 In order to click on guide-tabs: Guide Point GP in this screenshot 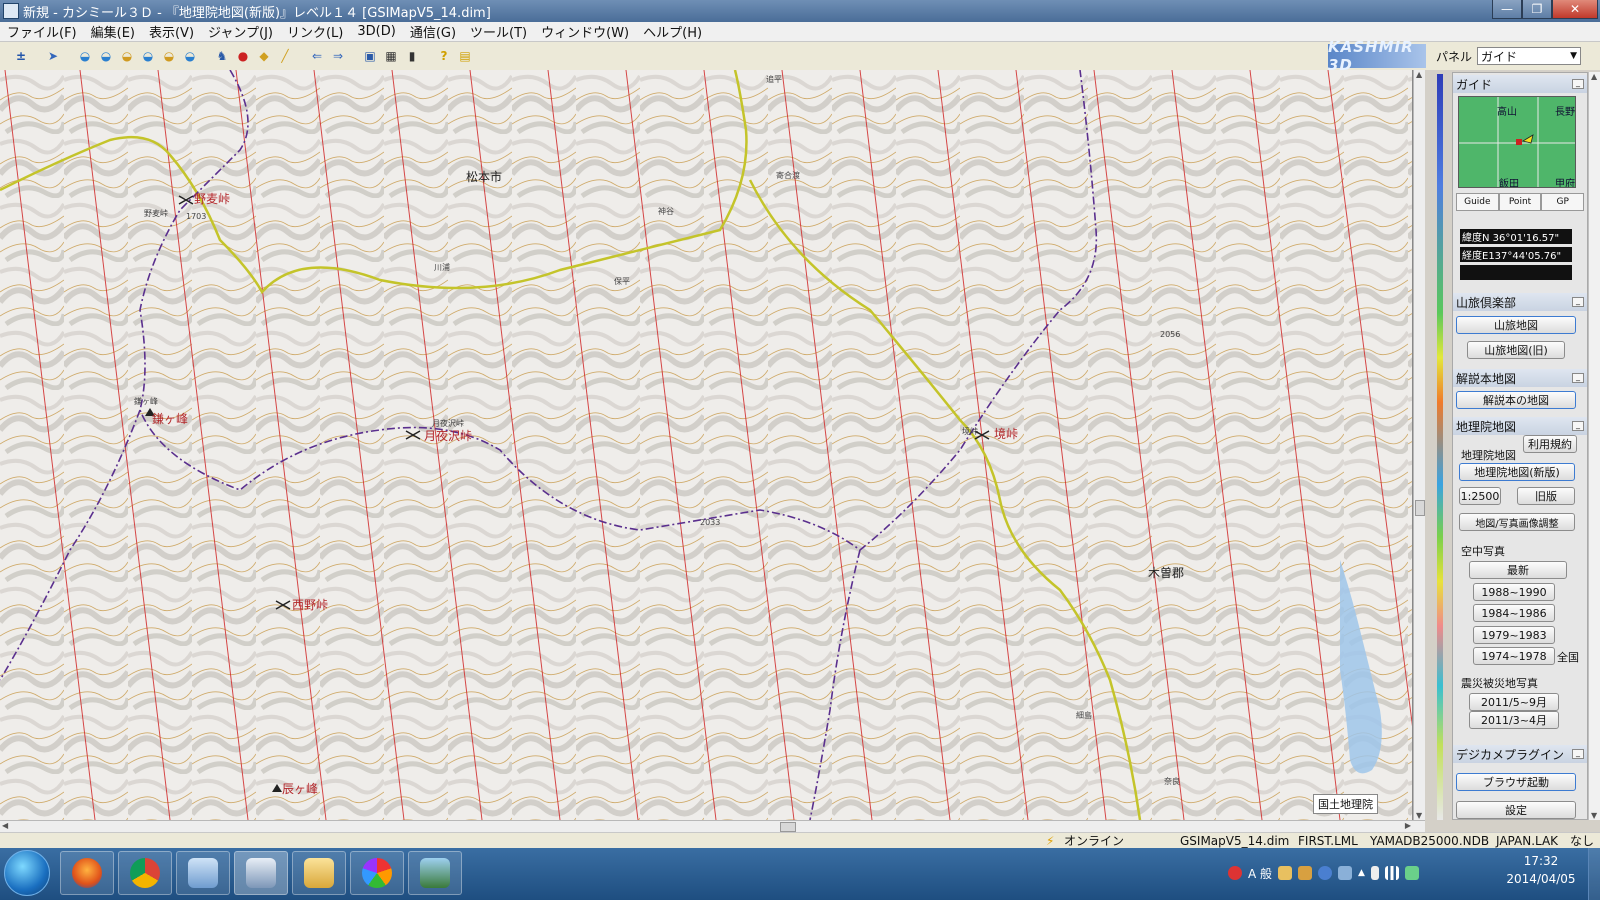, I will do `click(1520, 202)`.